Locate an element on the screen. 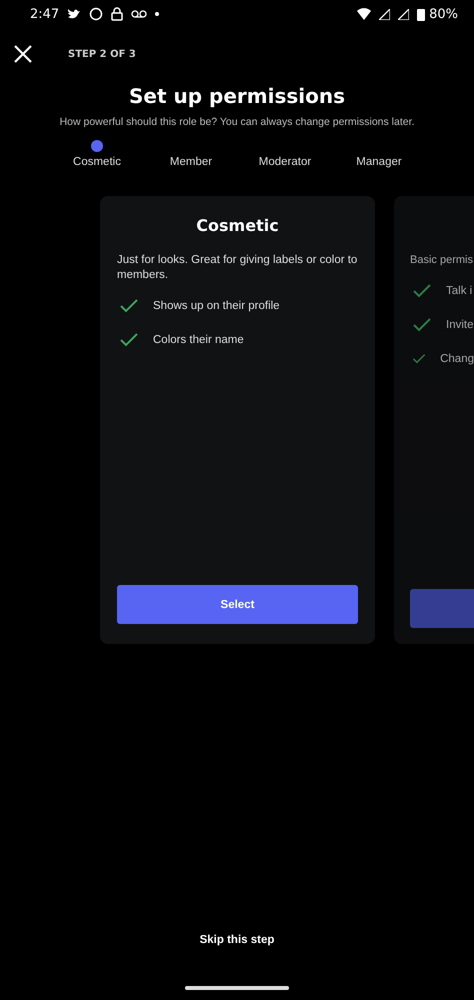 The width and height of the screenshot is (474, 1000). card-title: Cosmetic is located at coordinates (237, 225).